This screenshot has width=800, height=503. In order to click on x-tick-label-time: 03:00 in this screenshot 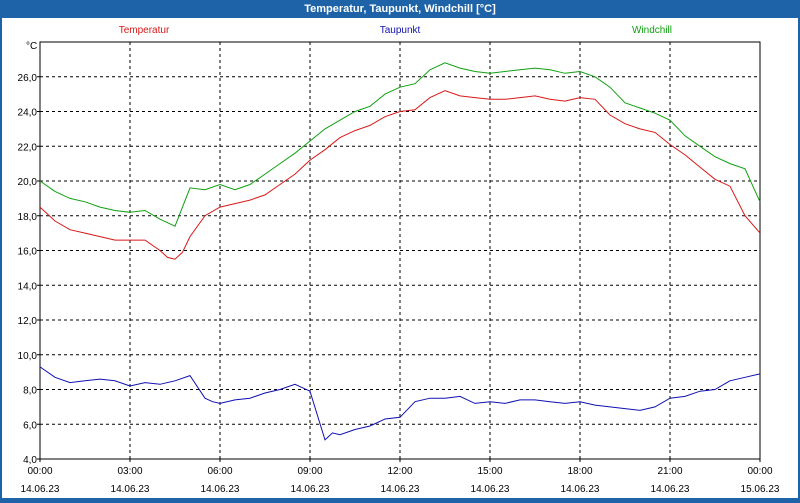, I will do `click(129, 471)`.